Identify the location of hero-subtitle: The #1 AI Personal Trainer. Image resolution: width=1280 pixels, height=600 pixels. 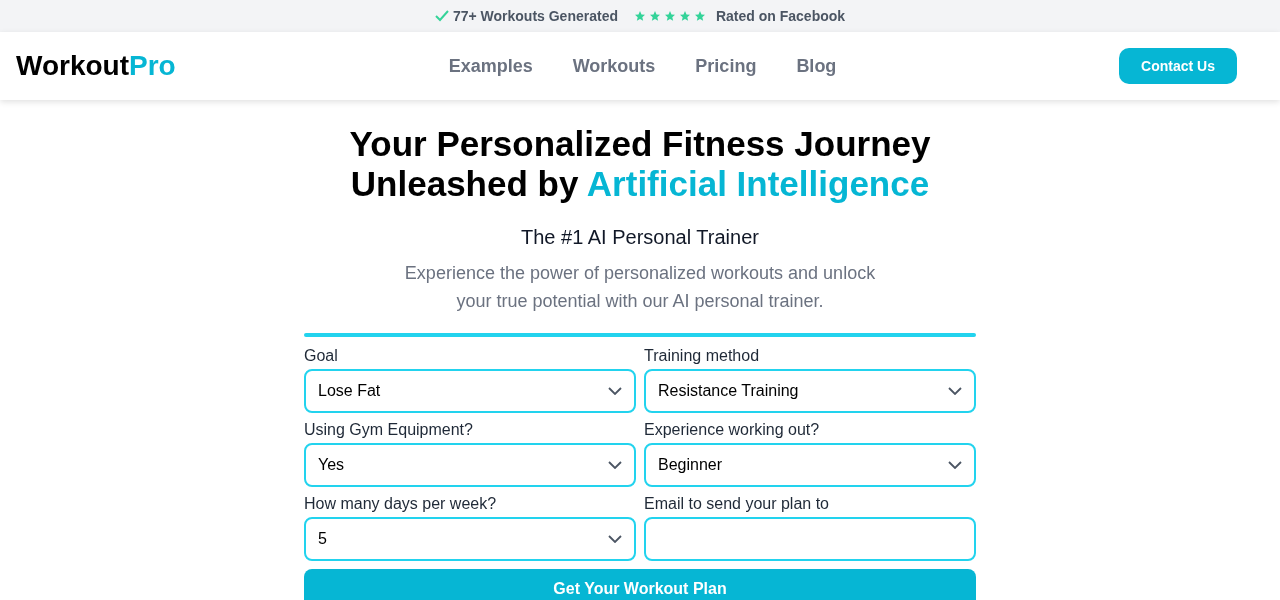
(640, 237).